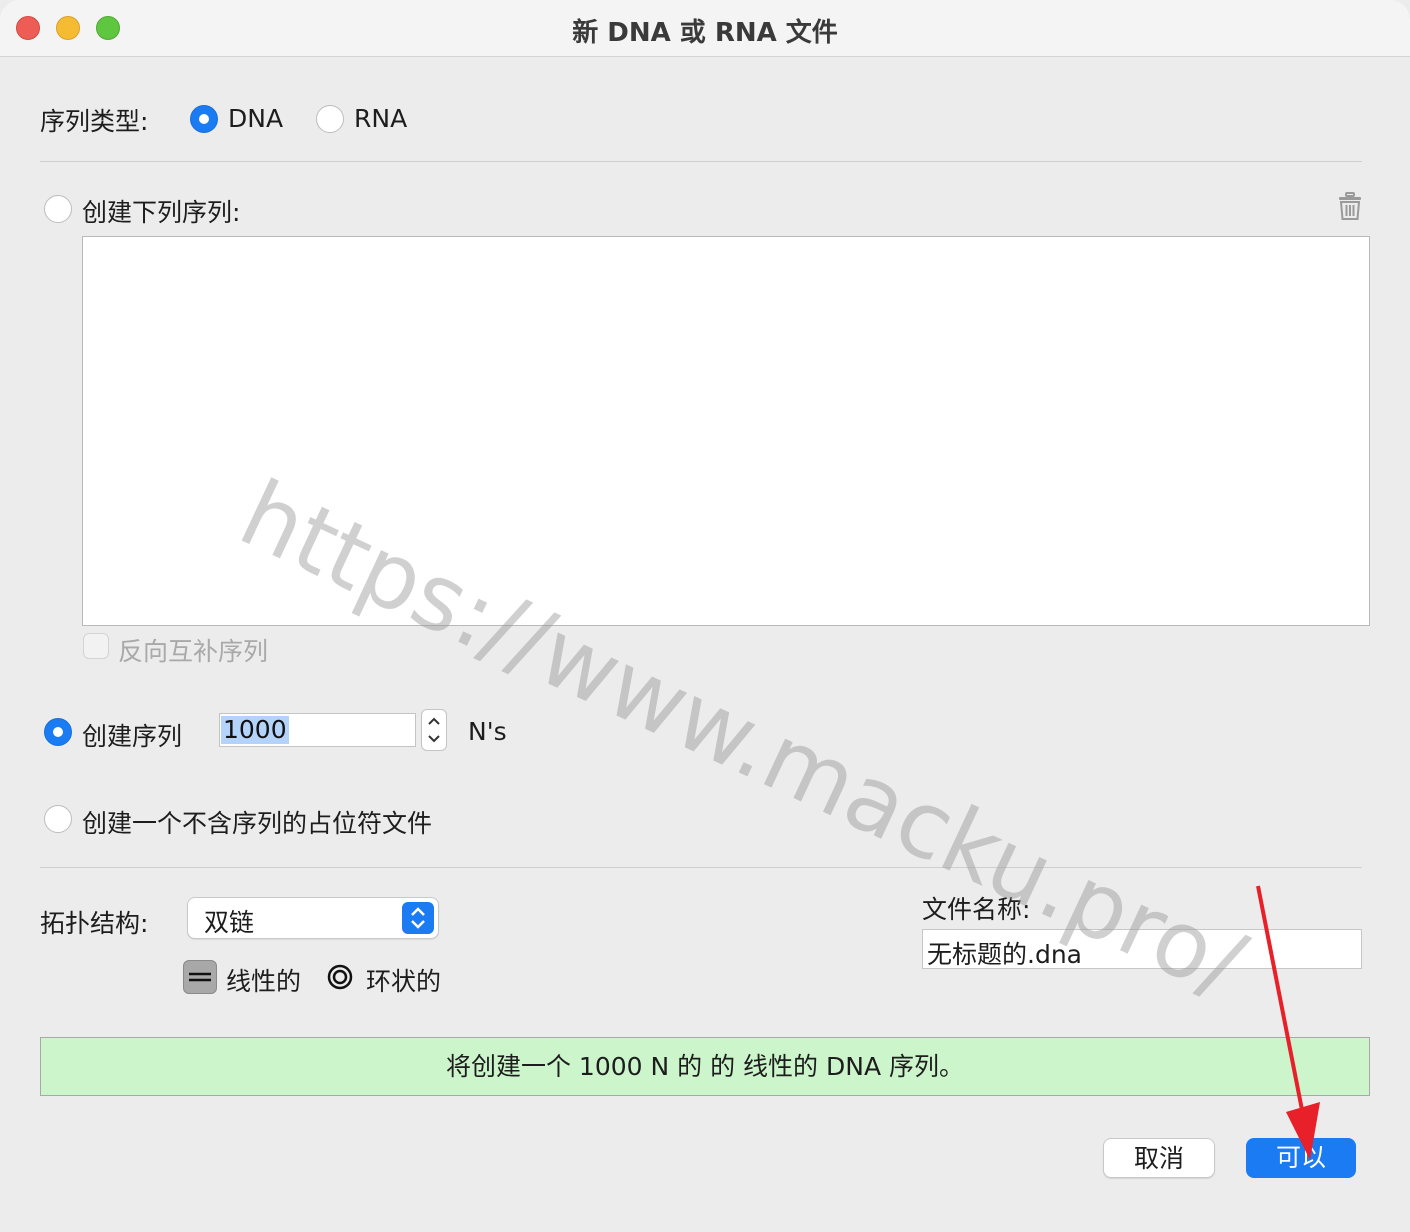 The image size is (1410, 1232). I want to click on circular-label: 环状的, so click(403, 980).